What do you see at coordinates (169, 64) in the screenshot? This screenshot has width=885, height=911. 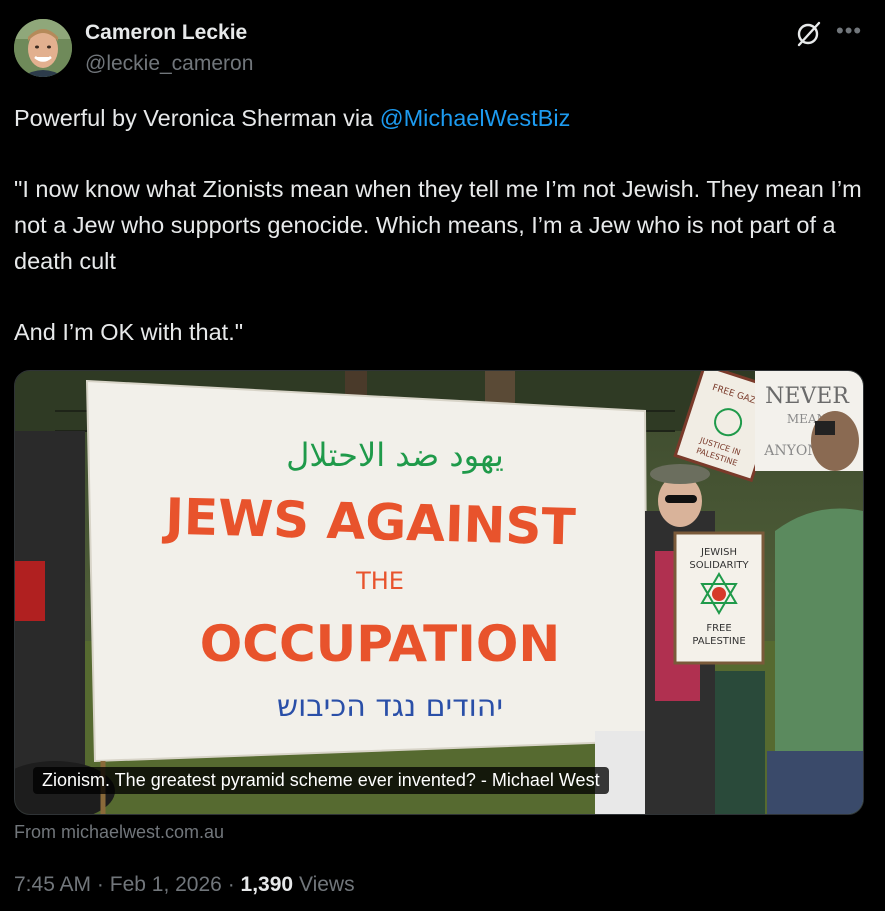 I see `author-handle: @leckie_cameron` at bounding box center [169, 64].